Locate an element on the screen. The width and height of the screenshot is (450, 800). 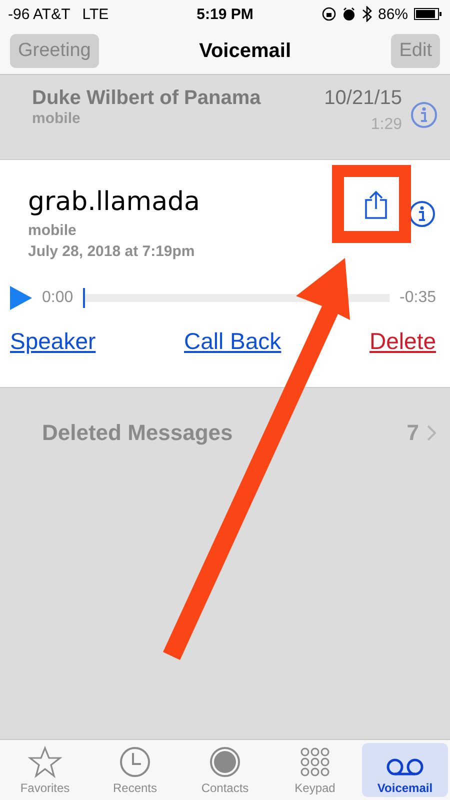
tab-bar-item: Keypad is located at coordinates (315, 770).